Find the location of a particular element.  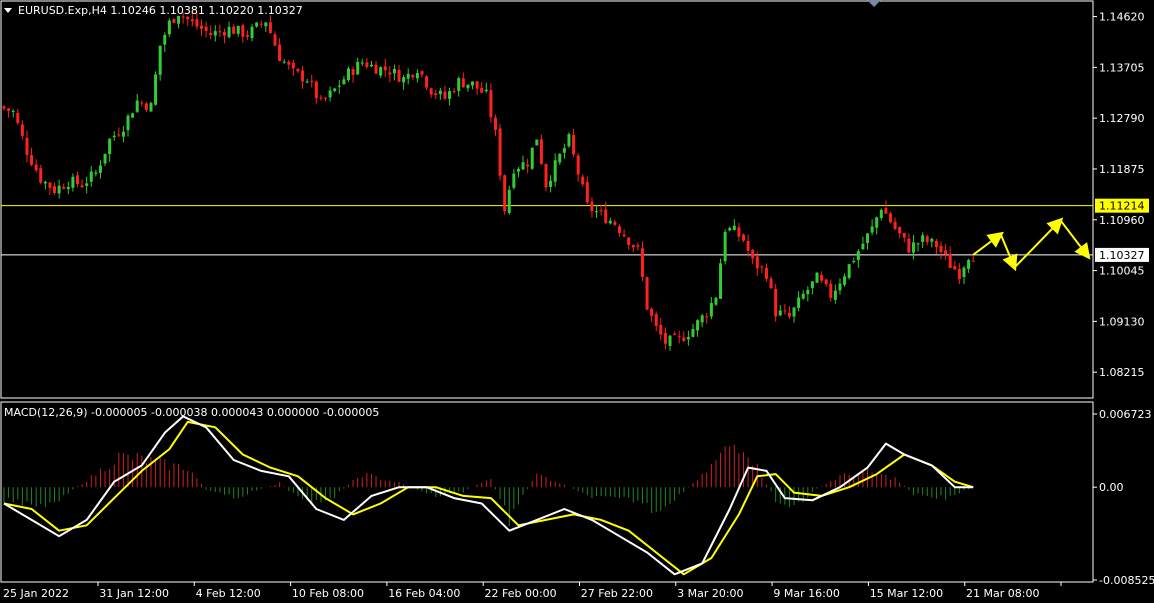

macd-tick-label: -0.008525 is located at coordinates (1126, 580).